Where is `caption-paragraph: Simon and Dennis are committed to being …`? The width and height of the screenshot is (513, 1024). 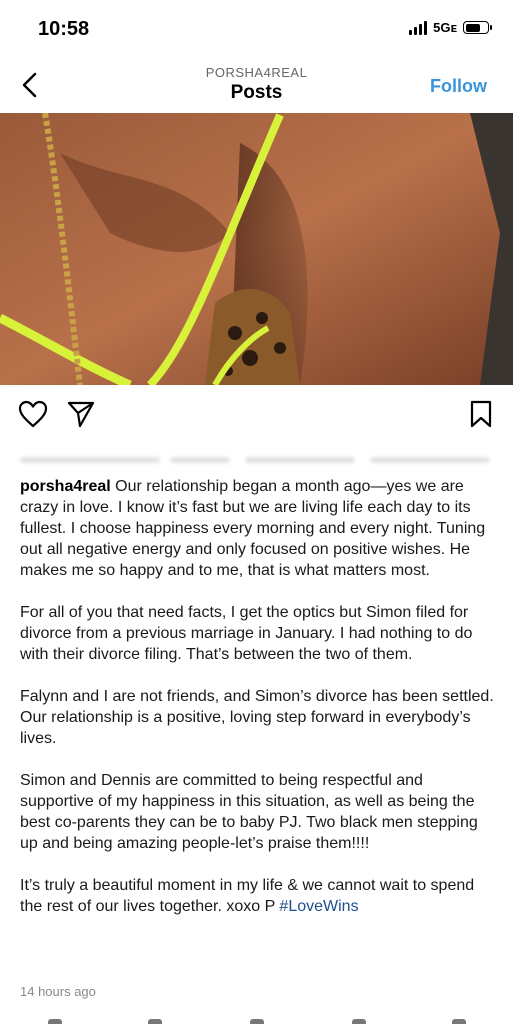
caption-paragraph: Simon and Dennis are committed to being … is located at coordinates (249, 812).